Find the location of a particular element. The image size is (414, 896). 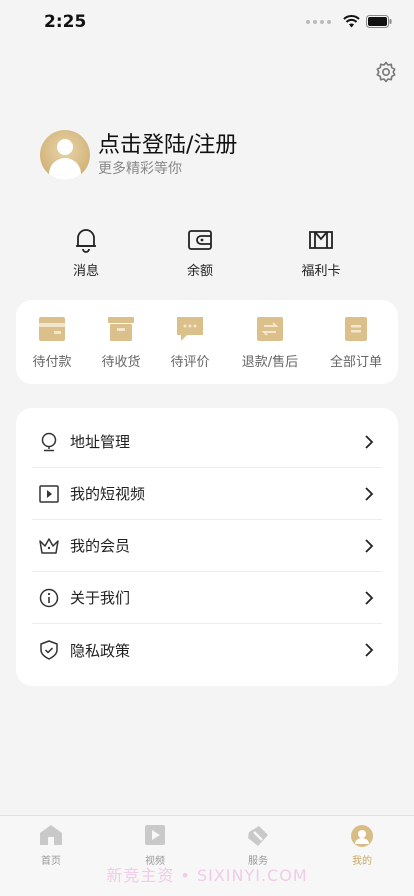

profile-header: 点击登陆/注册 更多精彩等你 is located at coordinates (138, 155).